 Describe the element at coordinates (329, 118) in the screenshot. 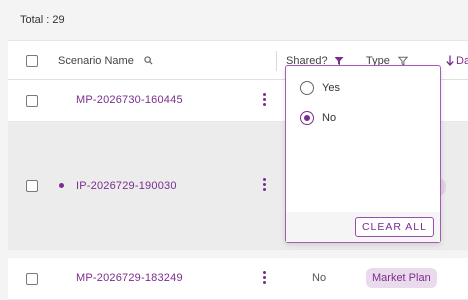

I see `filter-option-label: No` at that location.